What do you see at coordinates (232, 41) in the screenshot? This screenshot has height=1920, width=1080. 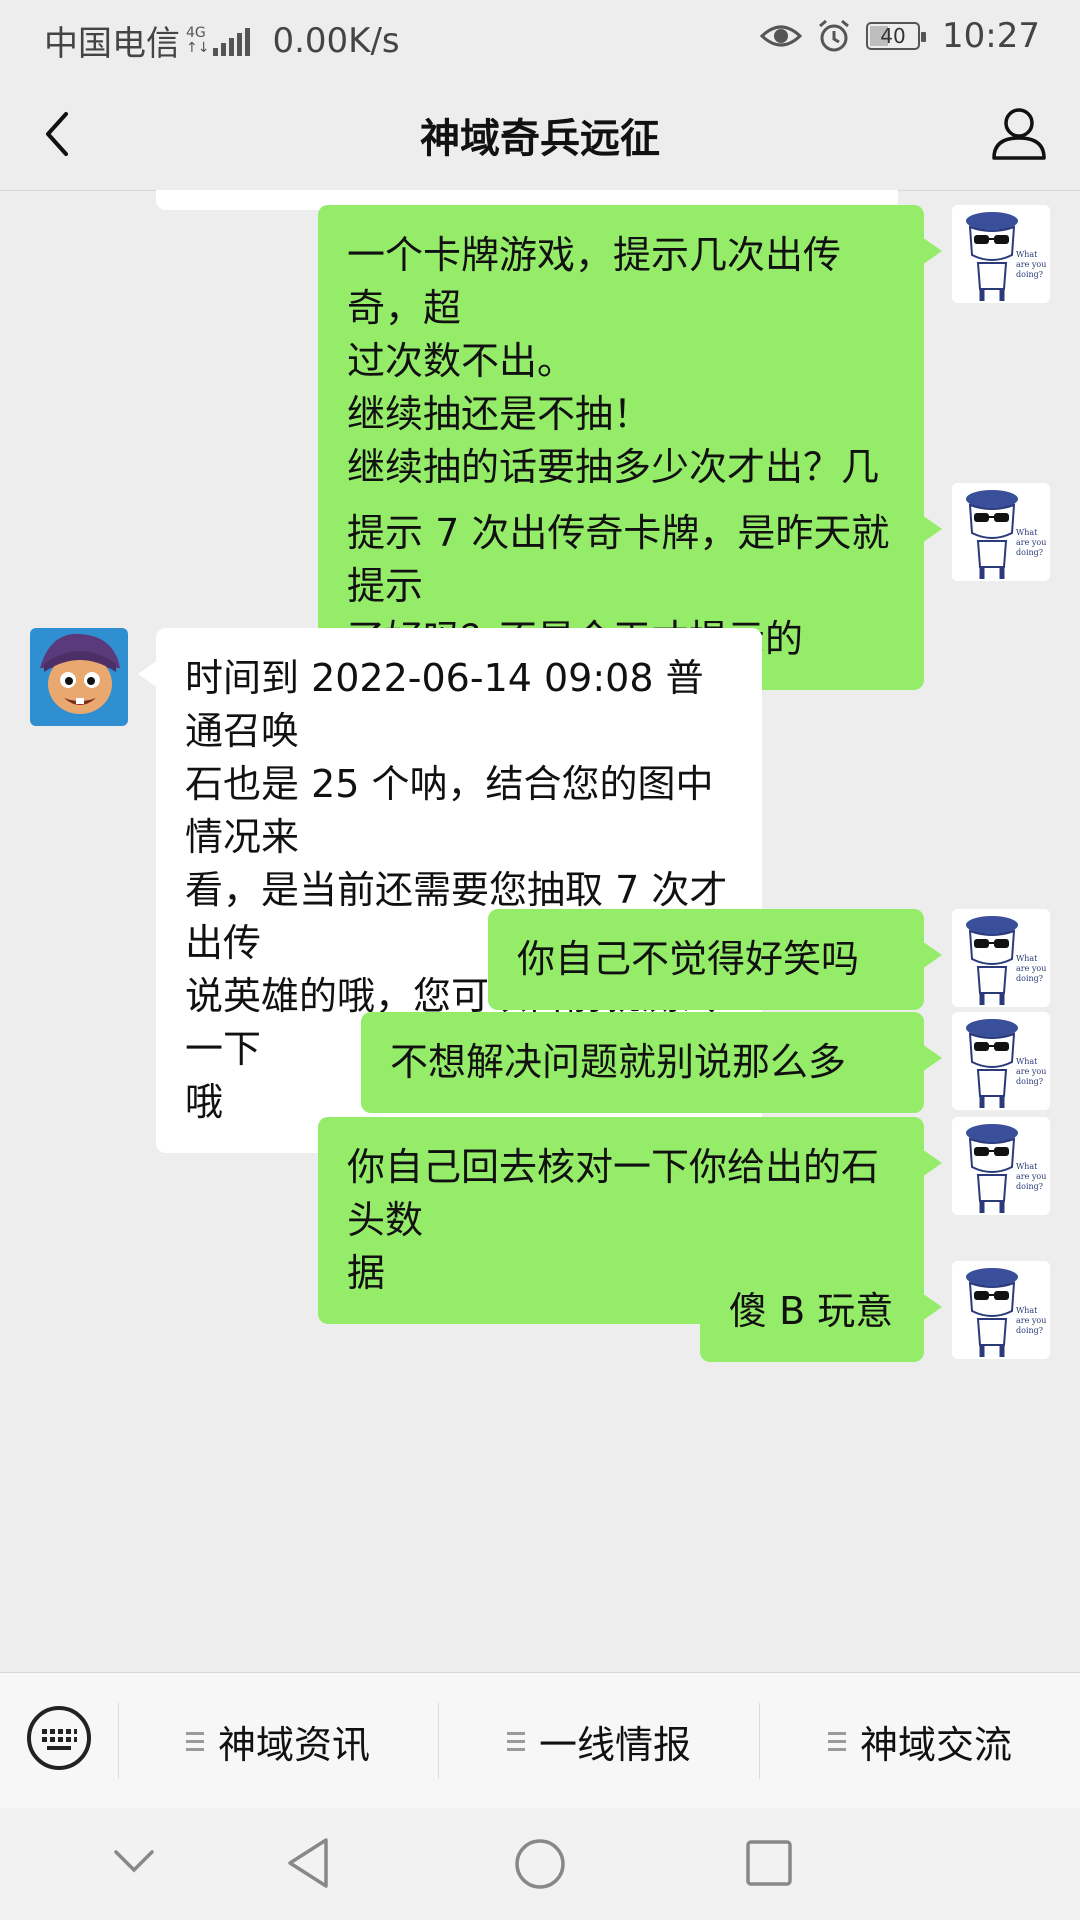 I see `signal-icon` at bounding box center [232, 41].